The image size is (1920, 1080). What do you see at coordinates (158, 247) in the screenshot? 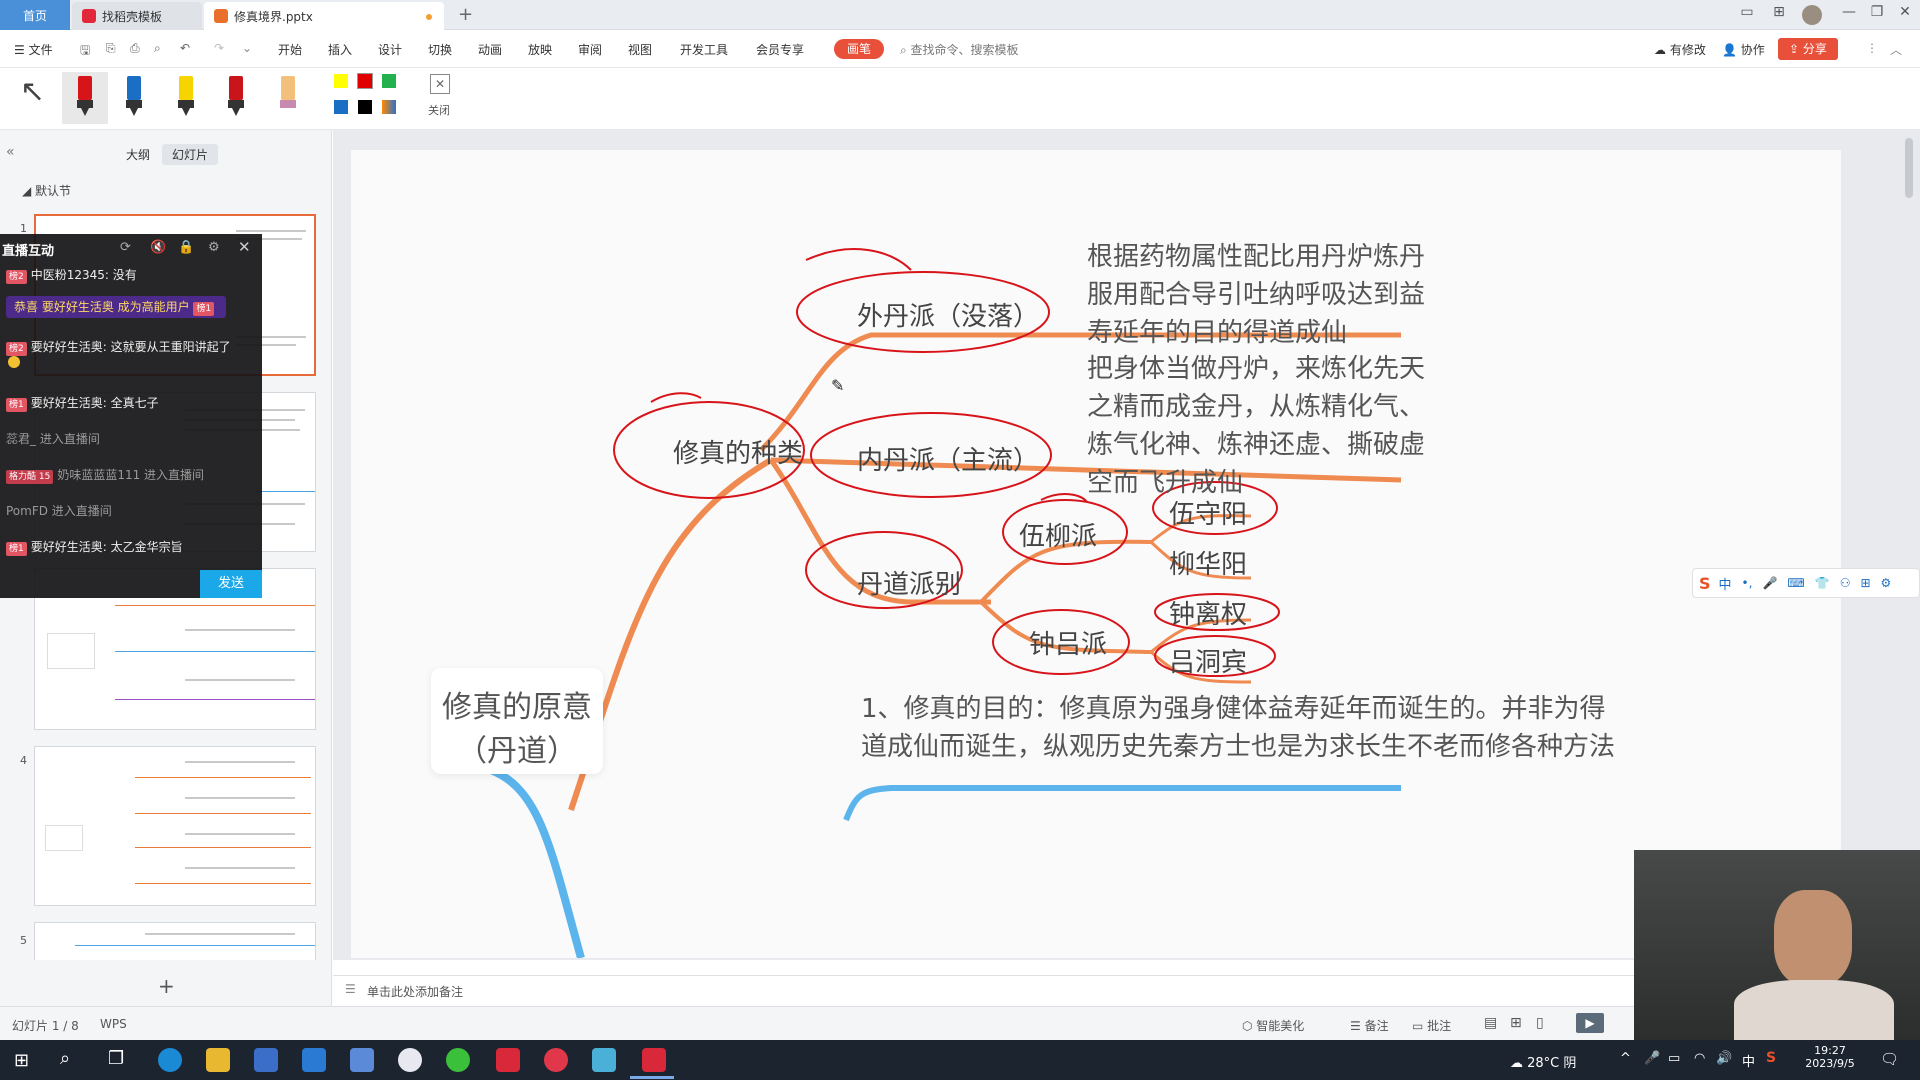
I see `mute-icon: 🔇` at bounding box center [158, 247].